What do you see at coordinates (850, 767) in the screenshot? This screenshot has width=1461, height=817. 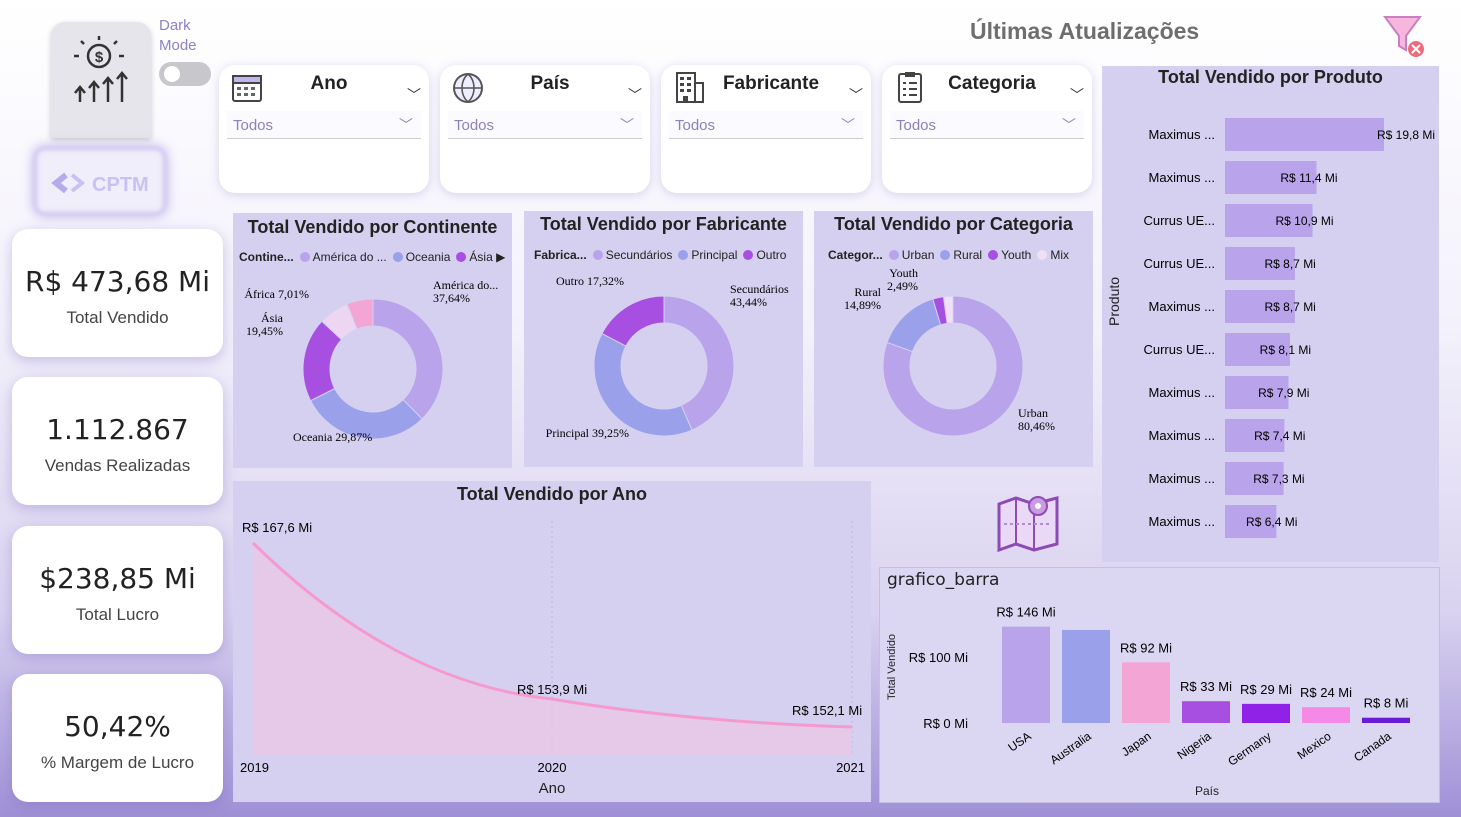 I see `x-tick-label: 2021` at bounding box center [850, 767].